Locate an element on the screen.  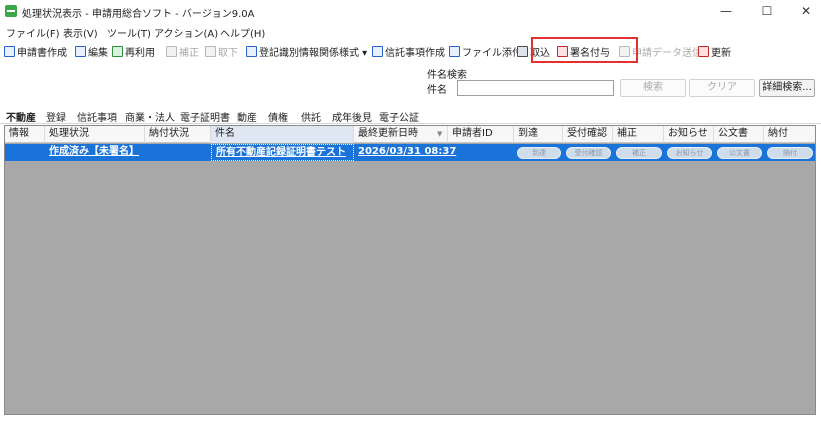
tab-claims: 債権 is located at coordinates (278, 116).